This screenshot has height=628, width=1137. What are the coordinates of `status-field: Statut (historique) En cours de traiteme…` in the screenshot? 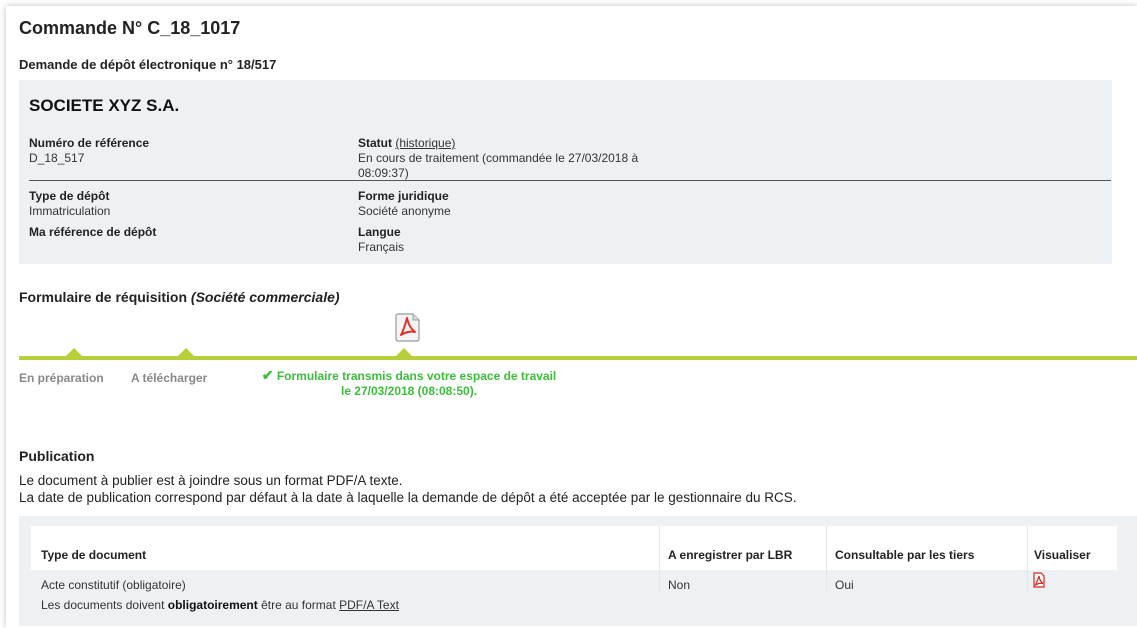 It's located at (523, 158).